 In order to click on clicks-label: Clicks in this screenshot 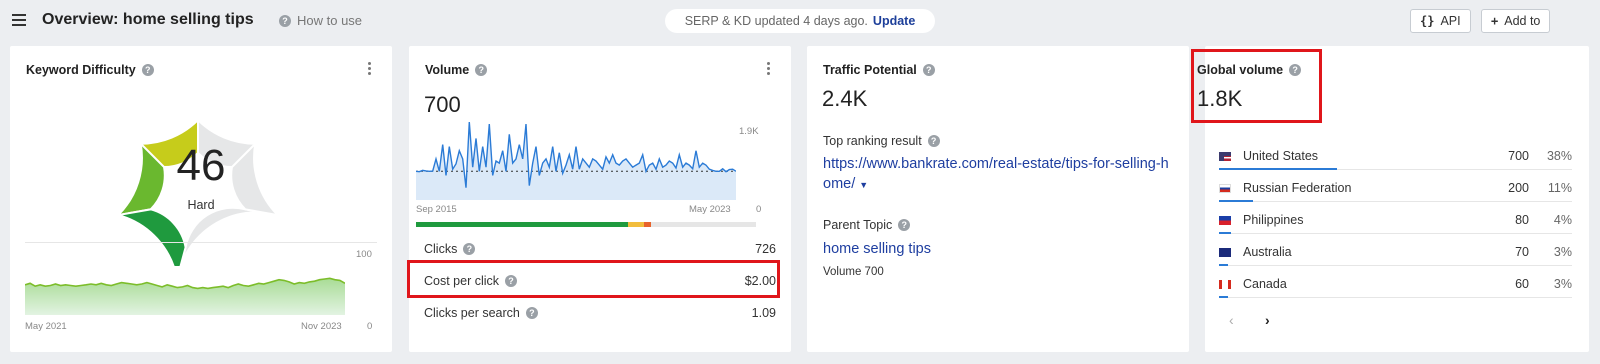, I will do `click(441, 249)`.